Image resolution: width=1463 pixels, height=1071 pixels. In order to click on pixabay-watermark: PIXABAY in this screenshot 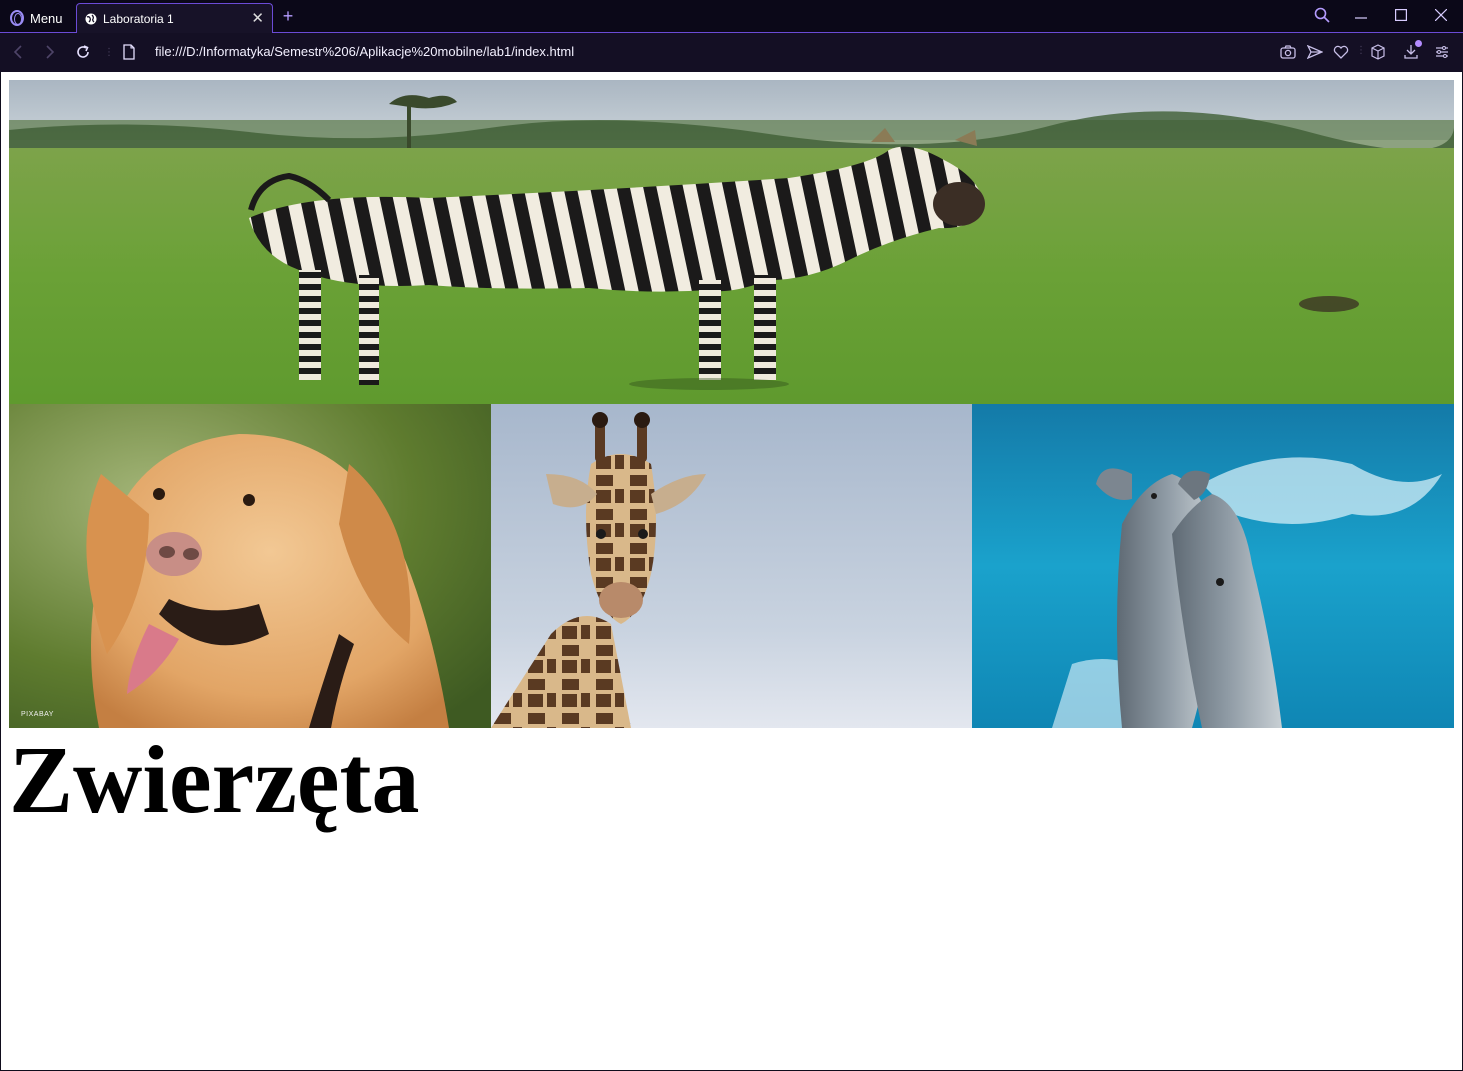, I will do `click(37, 714)`.